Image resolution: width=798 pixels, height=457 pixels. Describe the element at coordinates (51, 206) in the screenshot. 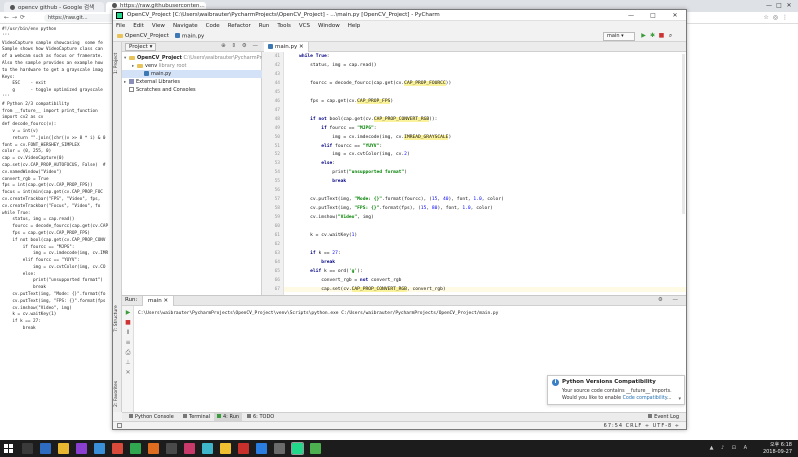

I see `raw-source-line: cv.createTrackbar("Focus", "Video", fo` at that location.